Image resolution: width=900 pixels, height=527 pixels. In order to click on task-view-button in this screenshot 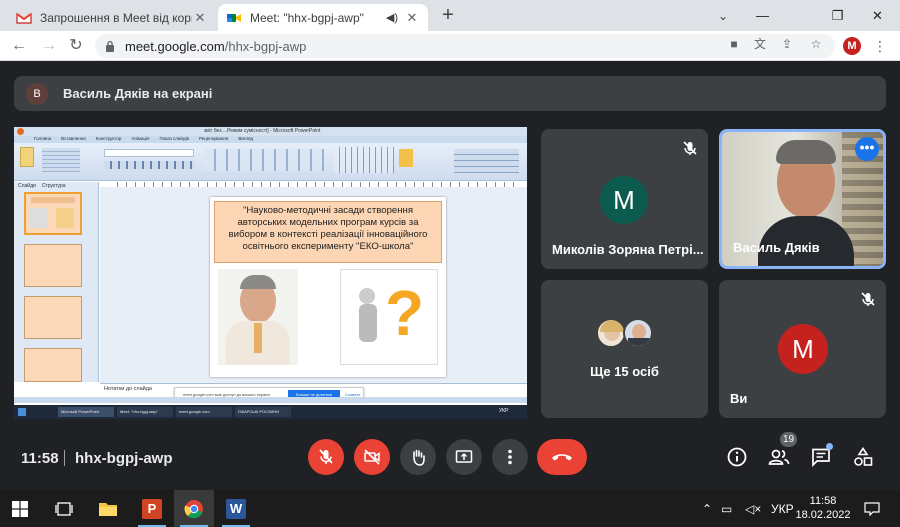, I will do `click(64, 508)`.